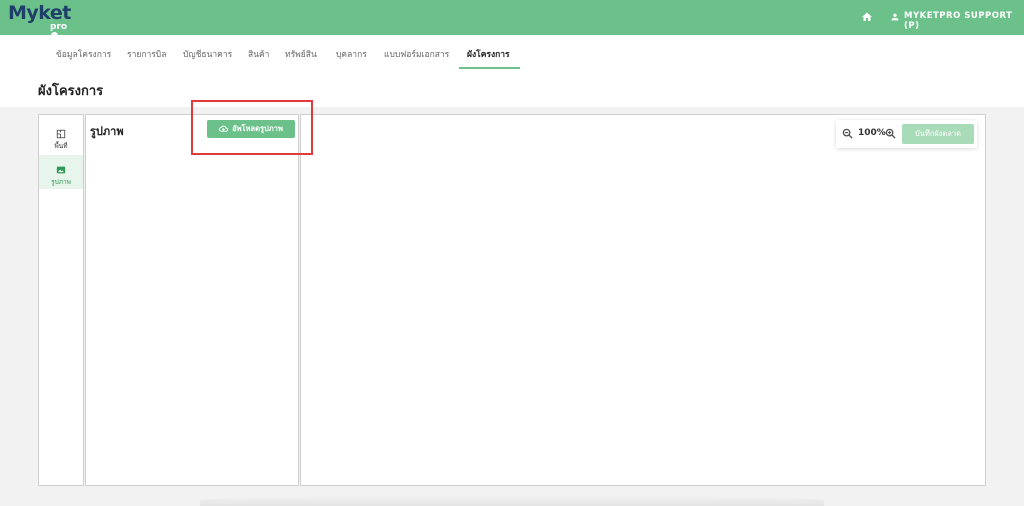  What do you see at coordinates (61, 300) in the screenshot?
I see `tool-sidebar: พื้นที่ รูปภาพ` at bounding box center [61, 300].